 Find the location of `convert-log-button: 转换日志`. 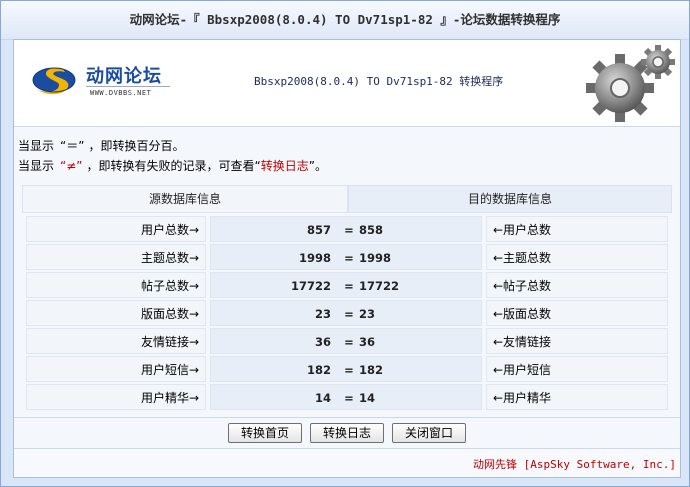

convert-log-button: 转换日志 is located at coordinates (347, 433).